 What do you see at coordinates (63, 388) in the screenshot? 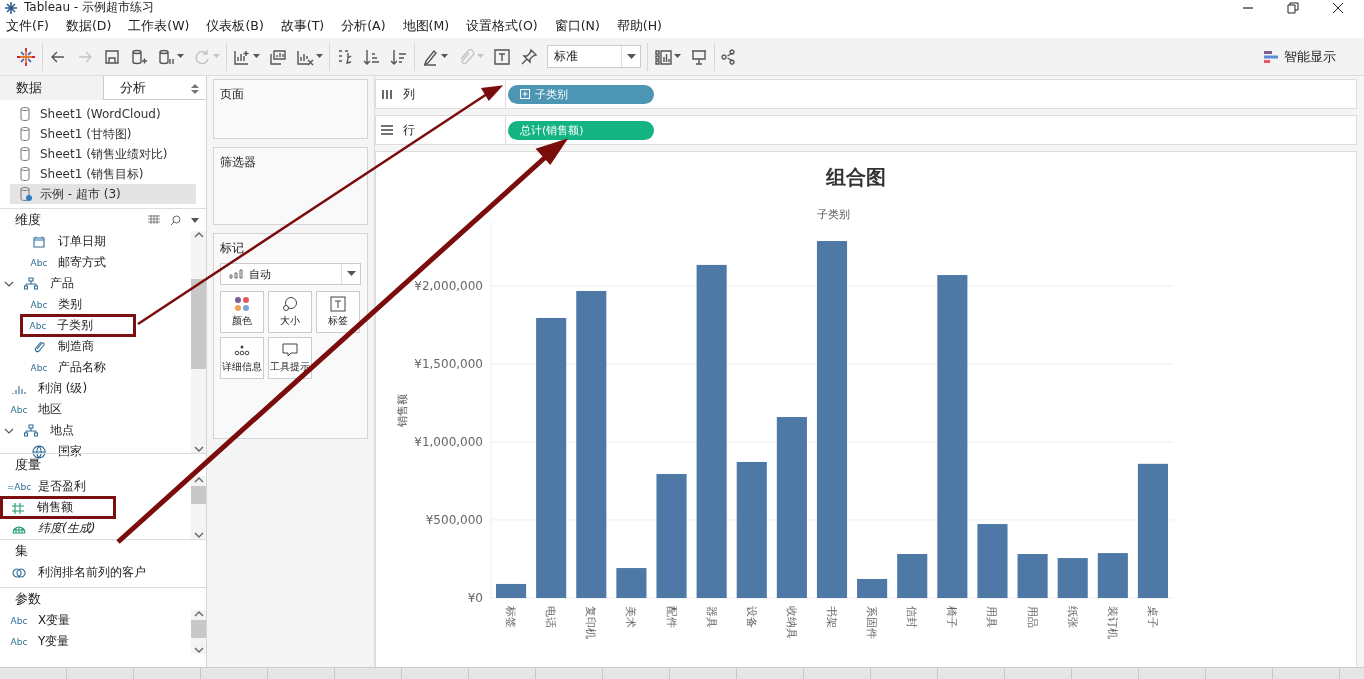
I see `field-name: 利润 (级)` at bounding box center [63, 388].